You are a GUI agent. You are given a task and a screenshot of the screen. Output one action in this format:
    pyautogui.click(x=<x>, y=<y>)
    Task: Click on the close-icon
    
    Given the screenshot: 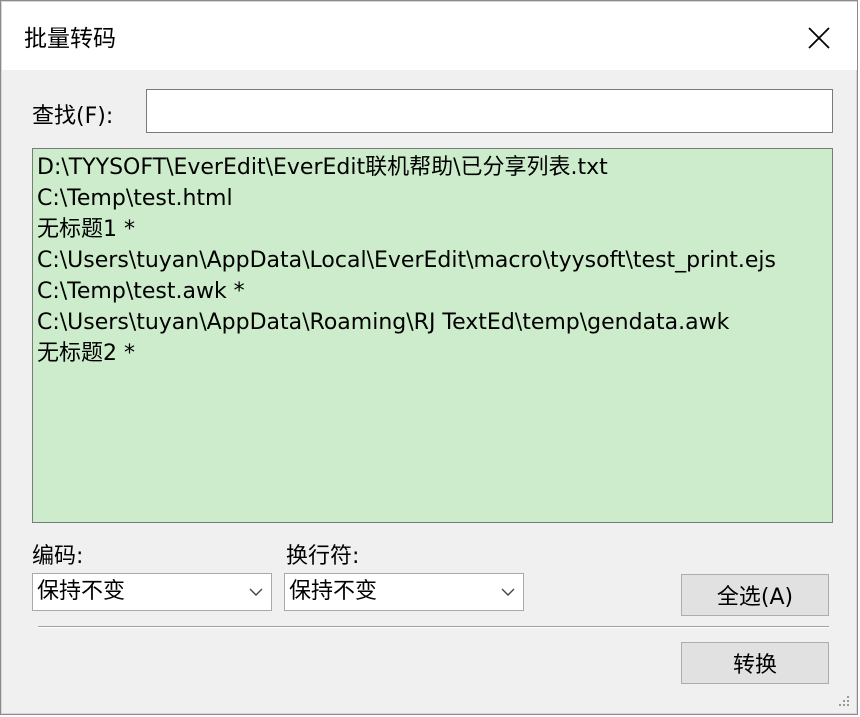 What is the action you would take?
    pyautogui.click(x=819, y=38)
    